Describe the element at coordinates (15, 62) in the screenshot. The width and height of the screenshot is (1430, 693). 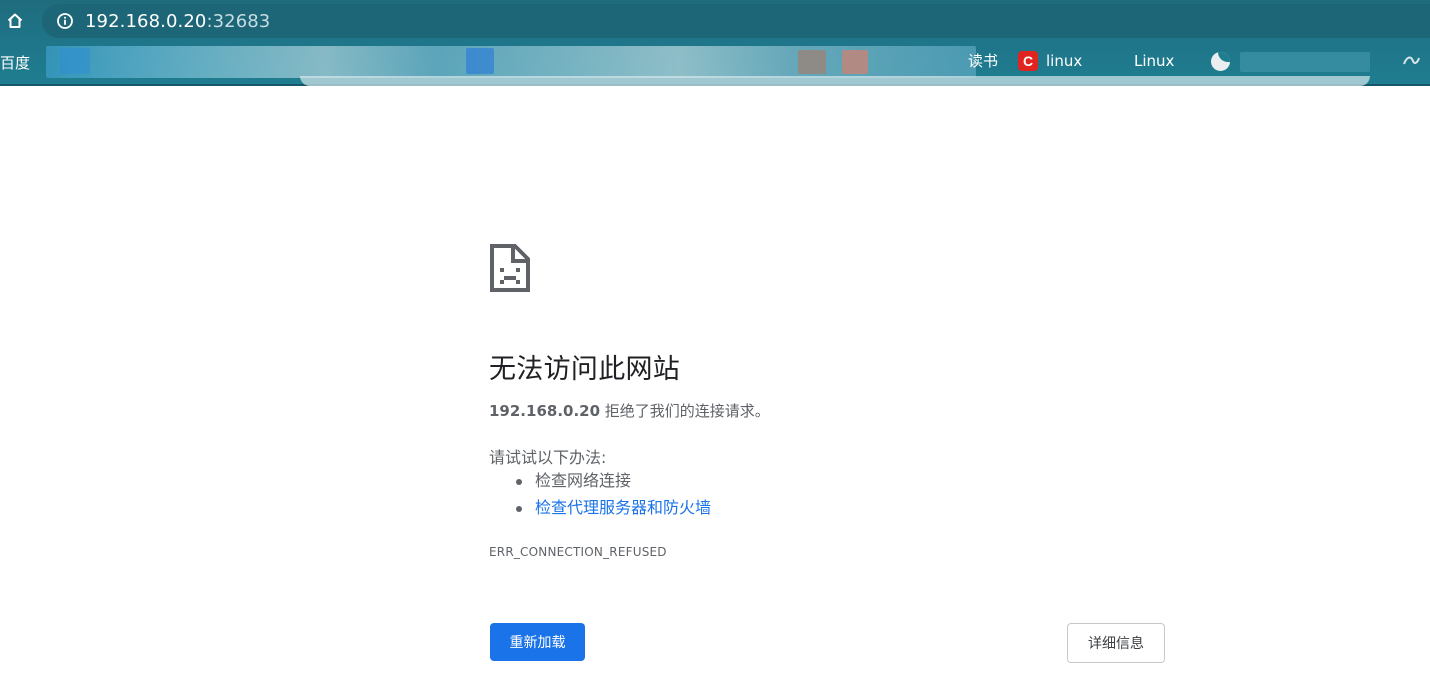
I see `bookmark-baidu: 百度` at that location.